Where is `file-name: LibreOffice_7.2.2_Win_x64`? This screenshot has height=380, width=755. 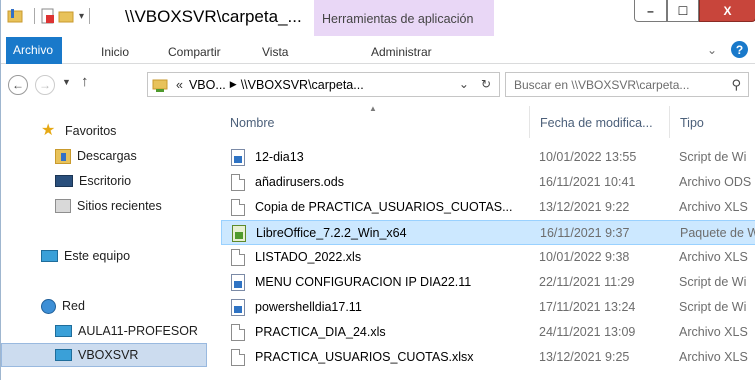 file-name: LibreOffice_7.2.2_Win_x64 is located at coordinates (331, 233).